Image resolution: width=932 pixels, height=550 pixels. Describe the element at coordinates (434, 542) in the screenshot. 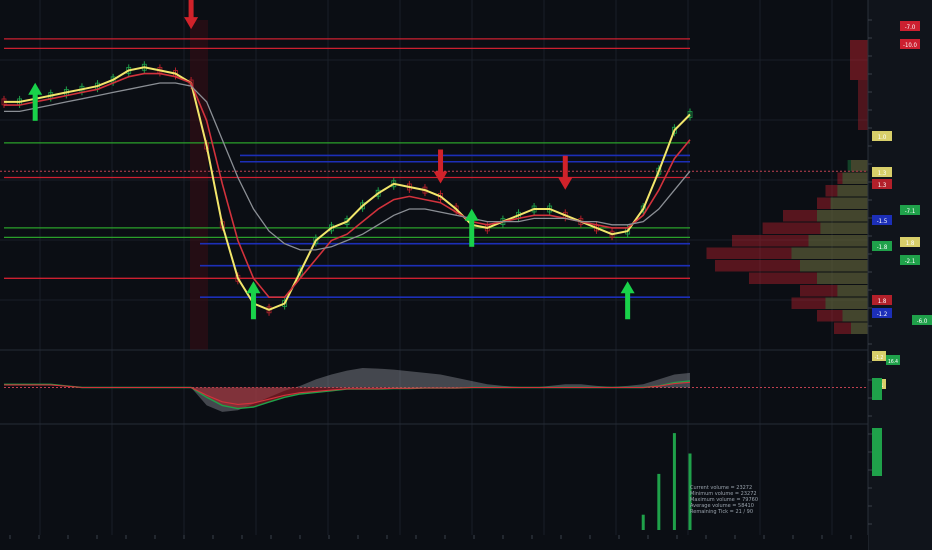

I see `time-axis-strip` at that location.